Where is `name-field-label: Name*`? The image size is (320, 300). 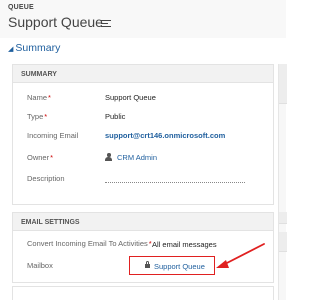 name-field-label: Name* is located at coordinates (39, 97).